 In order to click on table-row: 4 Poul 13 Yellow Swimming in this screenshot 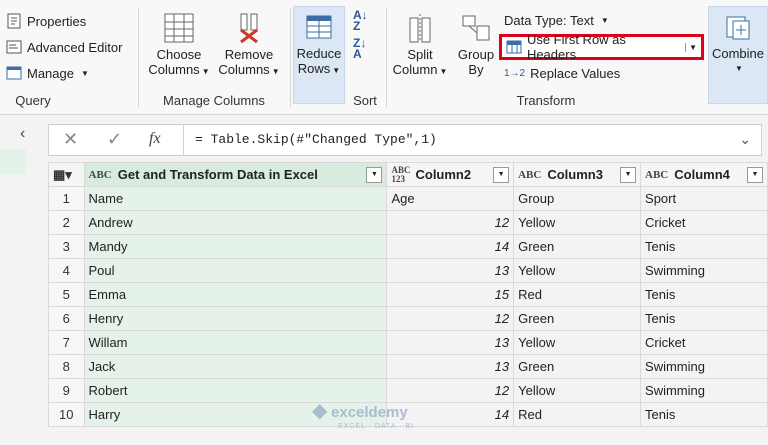, I will do `click(408, 270)`.